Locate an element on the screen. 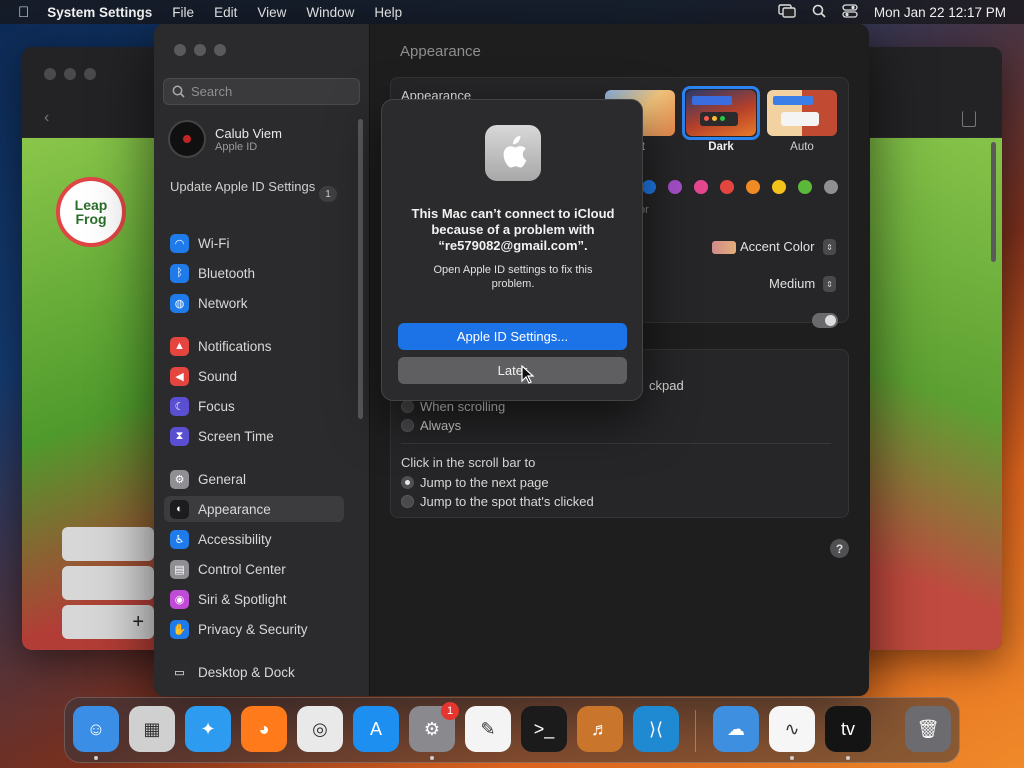 The width and height of the screenshot is (1024, 768). click-scrollbar-label: Click in the scroll bar to is located at coordinates (468, 462).